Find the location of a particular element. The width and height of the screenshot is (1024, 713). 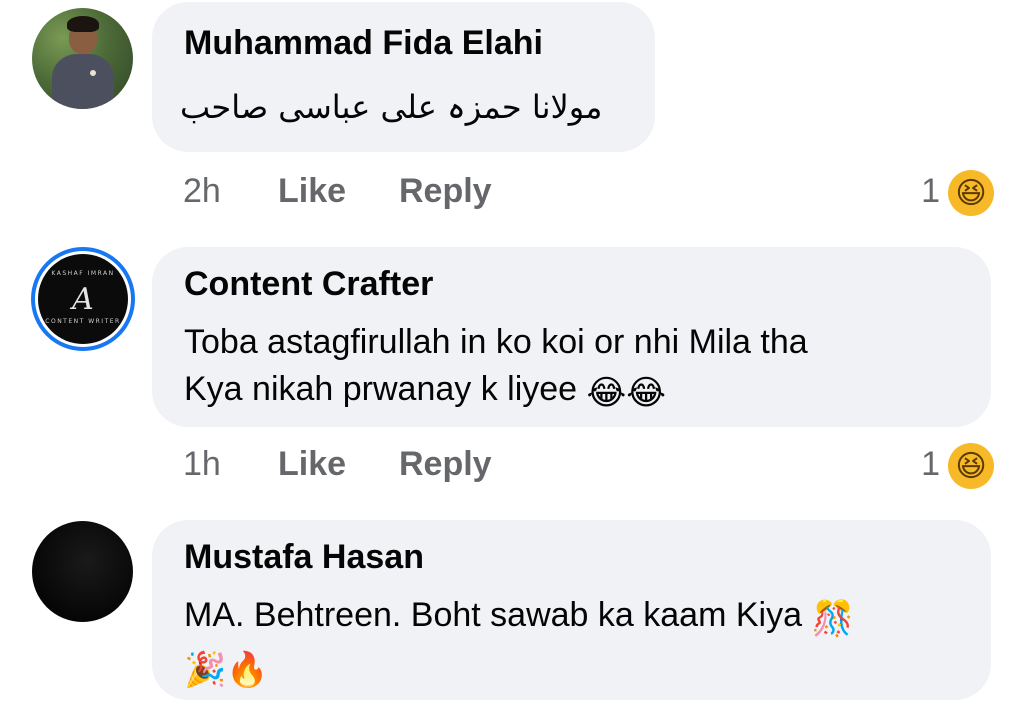

tears-of-joy-emoji-icon: 😂😂 is located at coordinates (626, 393).